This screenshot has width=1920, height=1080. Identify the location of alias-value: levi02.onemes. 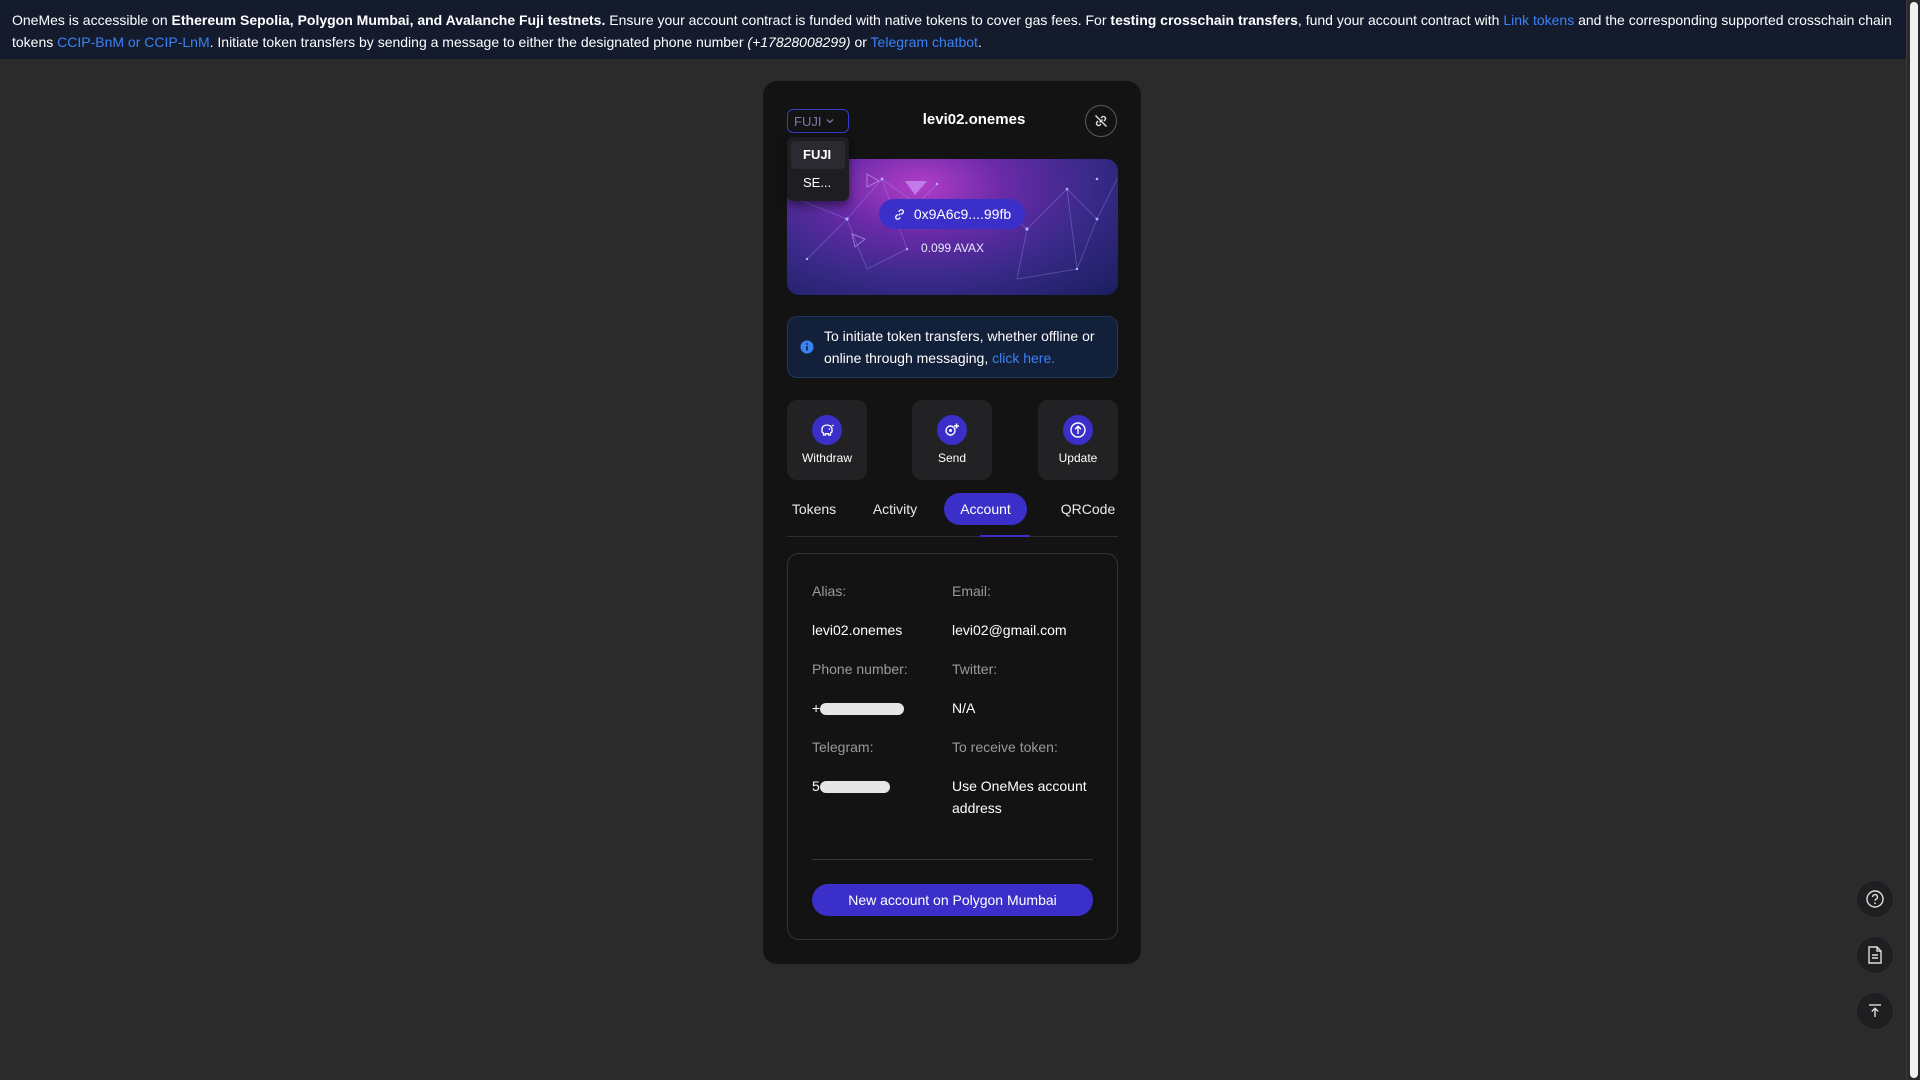
(857, 630).